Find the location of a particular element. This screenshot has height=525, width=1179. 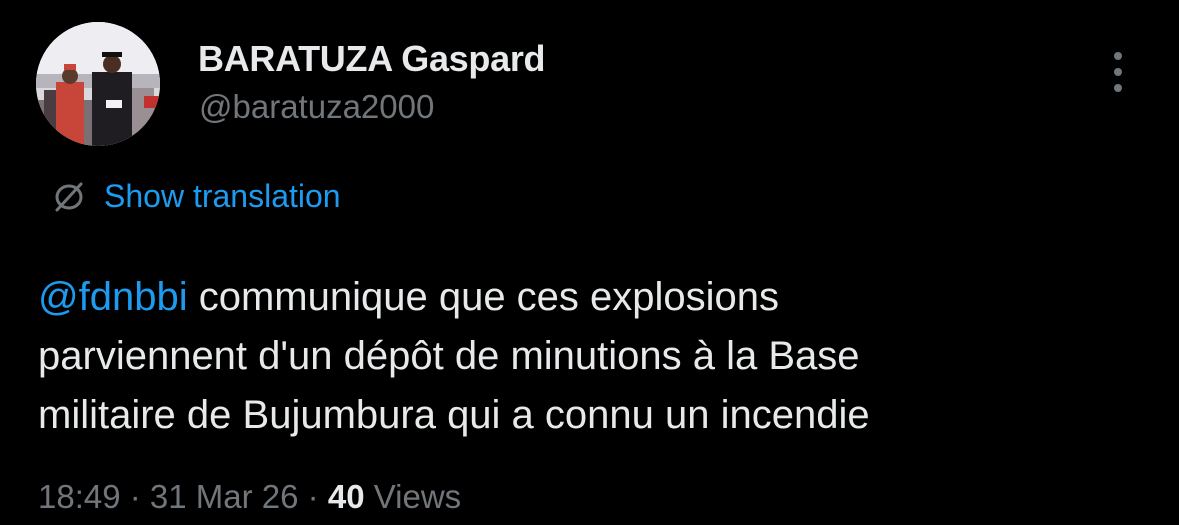

mention-link: @fdnbbi is located at coordinates (113, 297).